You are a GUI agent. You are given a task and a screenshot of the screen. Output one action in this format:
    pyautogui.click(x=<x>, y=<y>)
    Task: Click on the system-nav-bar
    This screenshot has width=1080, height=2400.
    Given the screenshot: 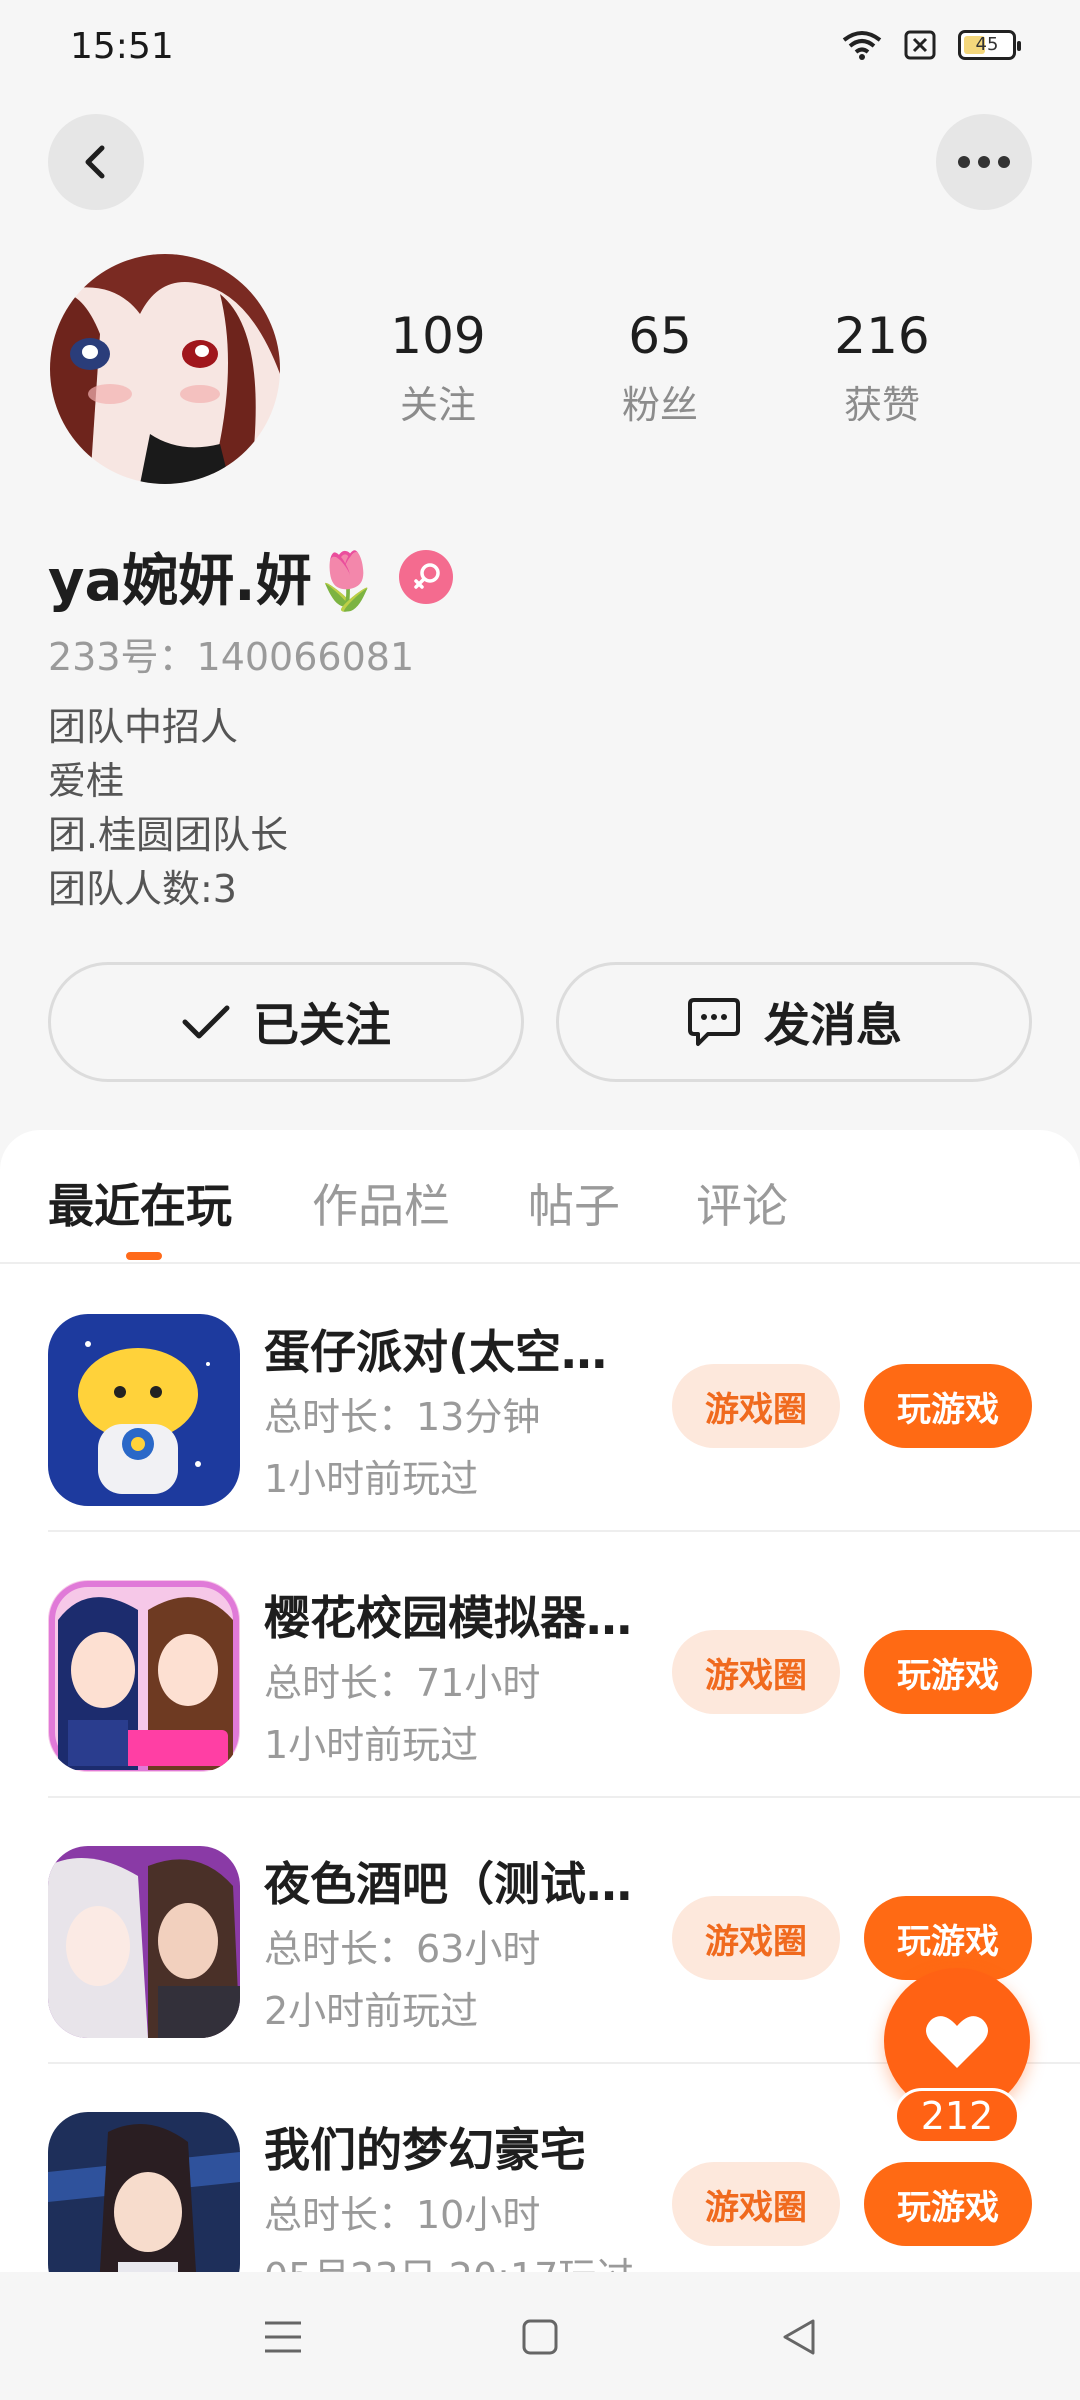 What is the action you would take?
    pyautogui.click(x=540, y=2336)
    